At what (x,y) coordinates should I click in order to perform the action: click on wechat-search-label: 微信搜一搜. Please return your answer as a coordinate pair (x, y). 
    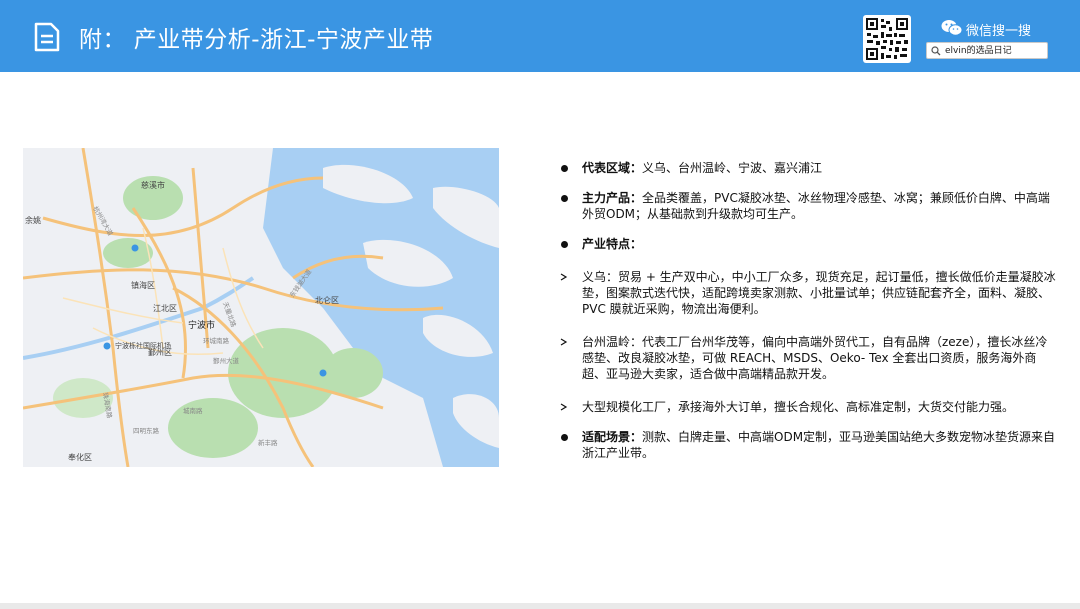
    Looking at the image, I should click on (999, 31).